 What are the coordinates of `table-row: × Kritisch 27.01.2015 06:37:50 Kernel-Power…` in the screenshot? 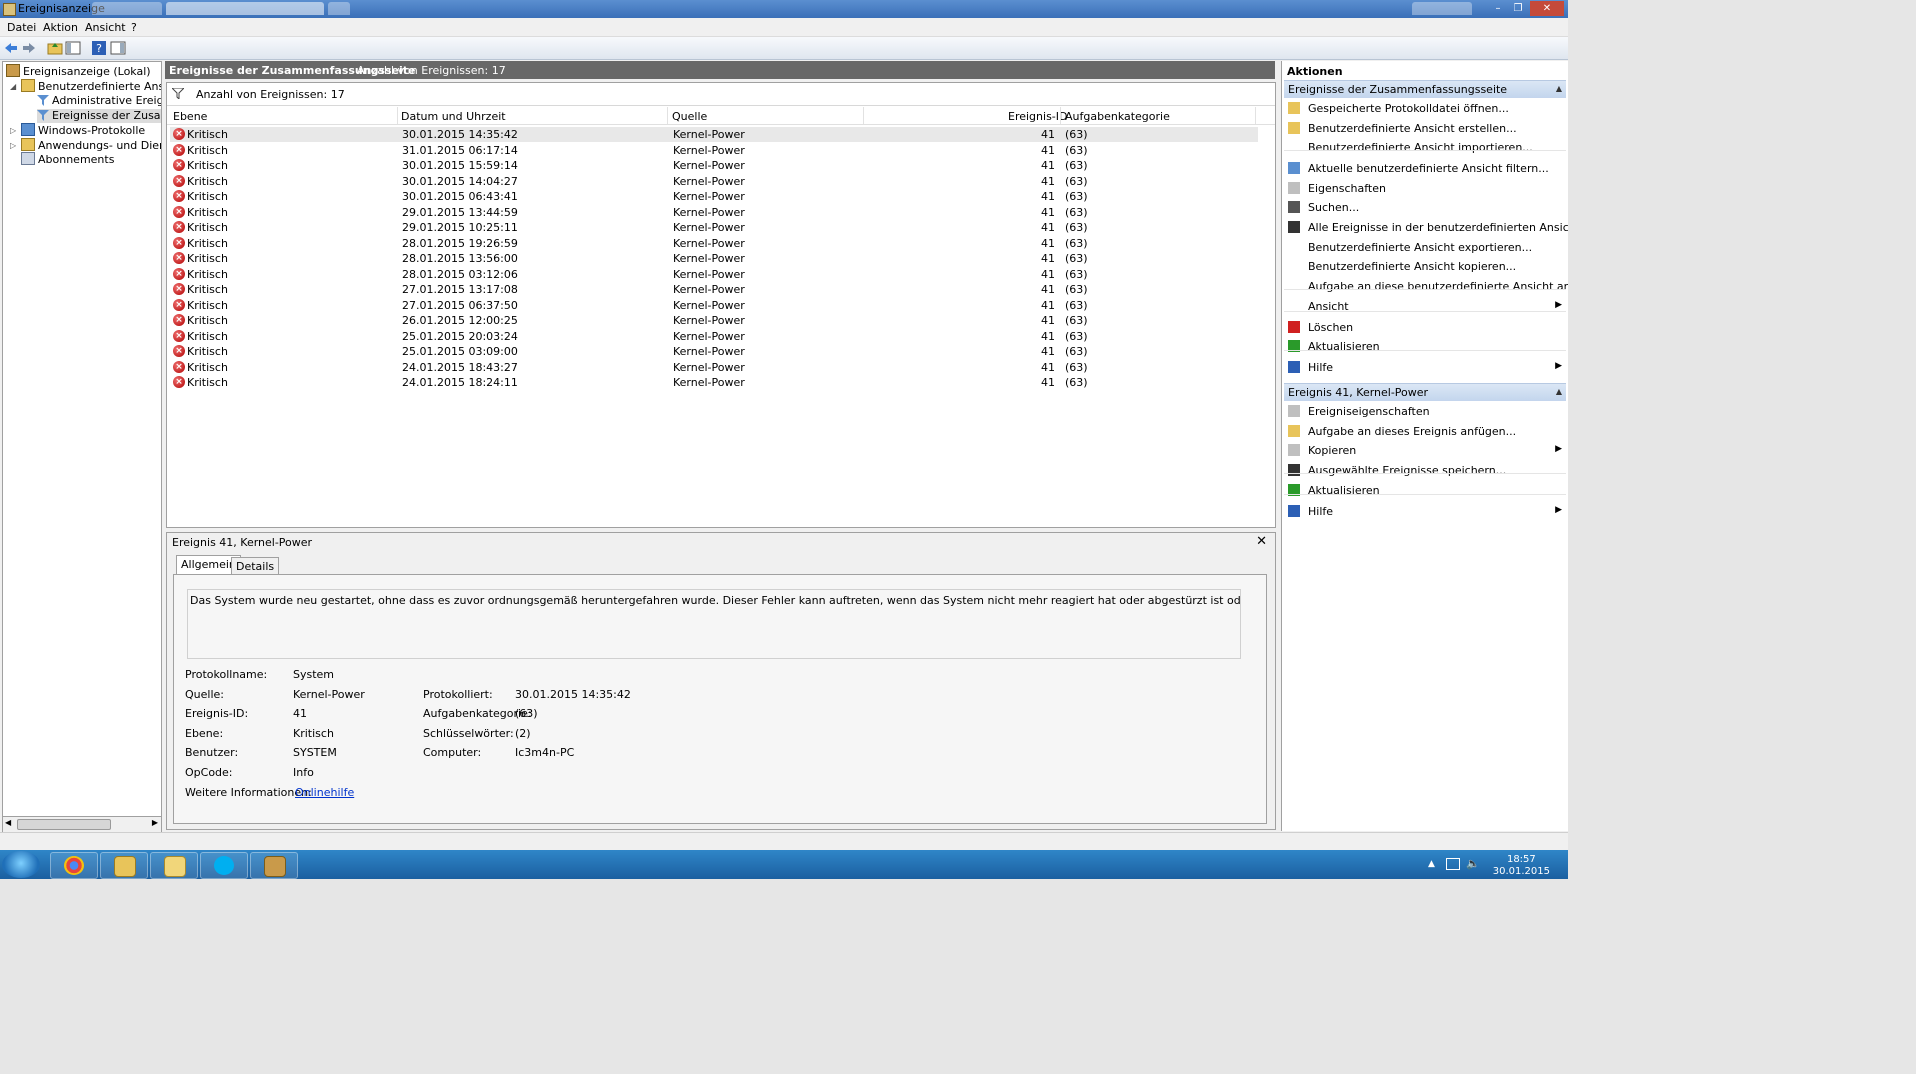 It's located at (714, 305).